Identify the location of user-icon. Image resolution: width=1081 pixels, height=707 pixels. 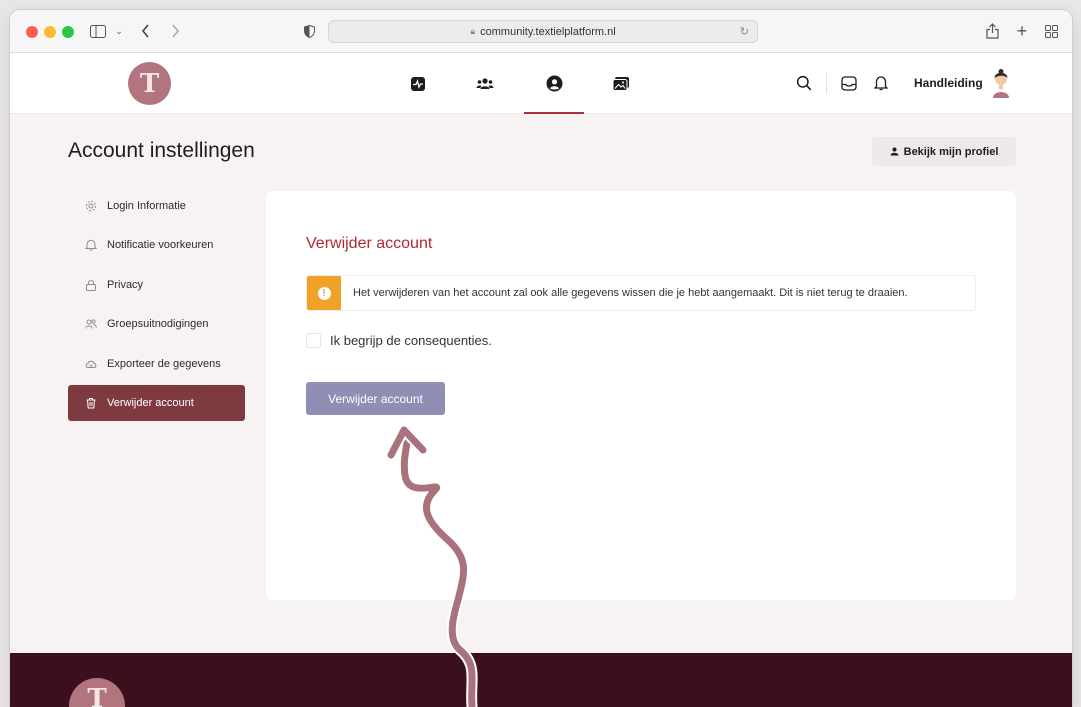
(894, 151).